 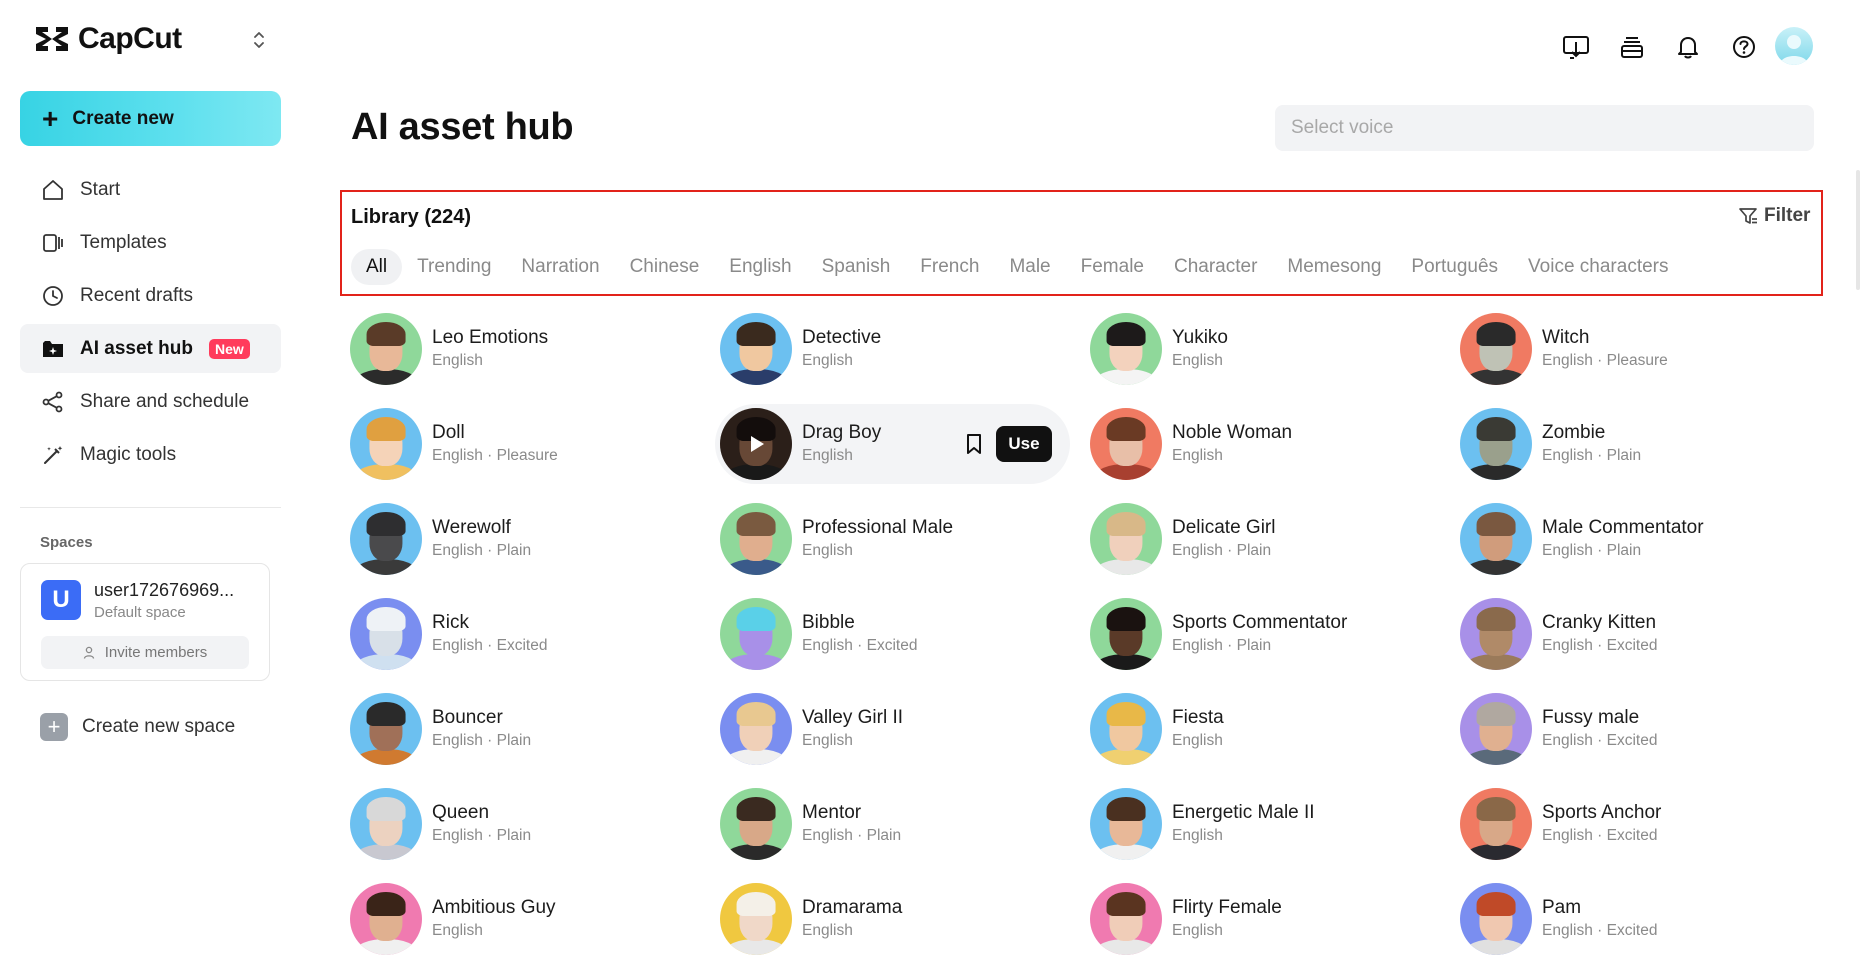 I want to click on tab-voice-characters: Voice characters, so click(x=1598, y=267).